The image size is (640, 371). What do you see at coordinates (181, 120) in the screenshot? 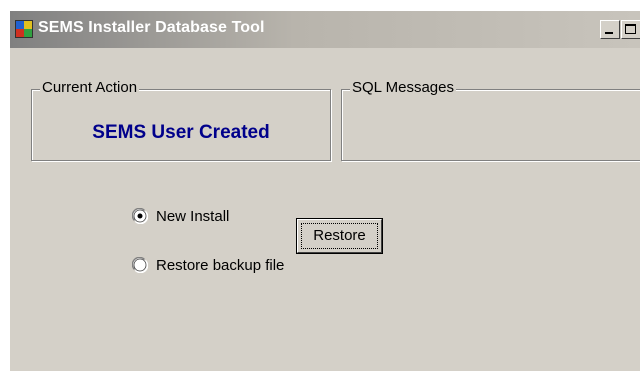
I see `current-action-group: Current Action SEMS User Created` at bounding box center [181, 120].